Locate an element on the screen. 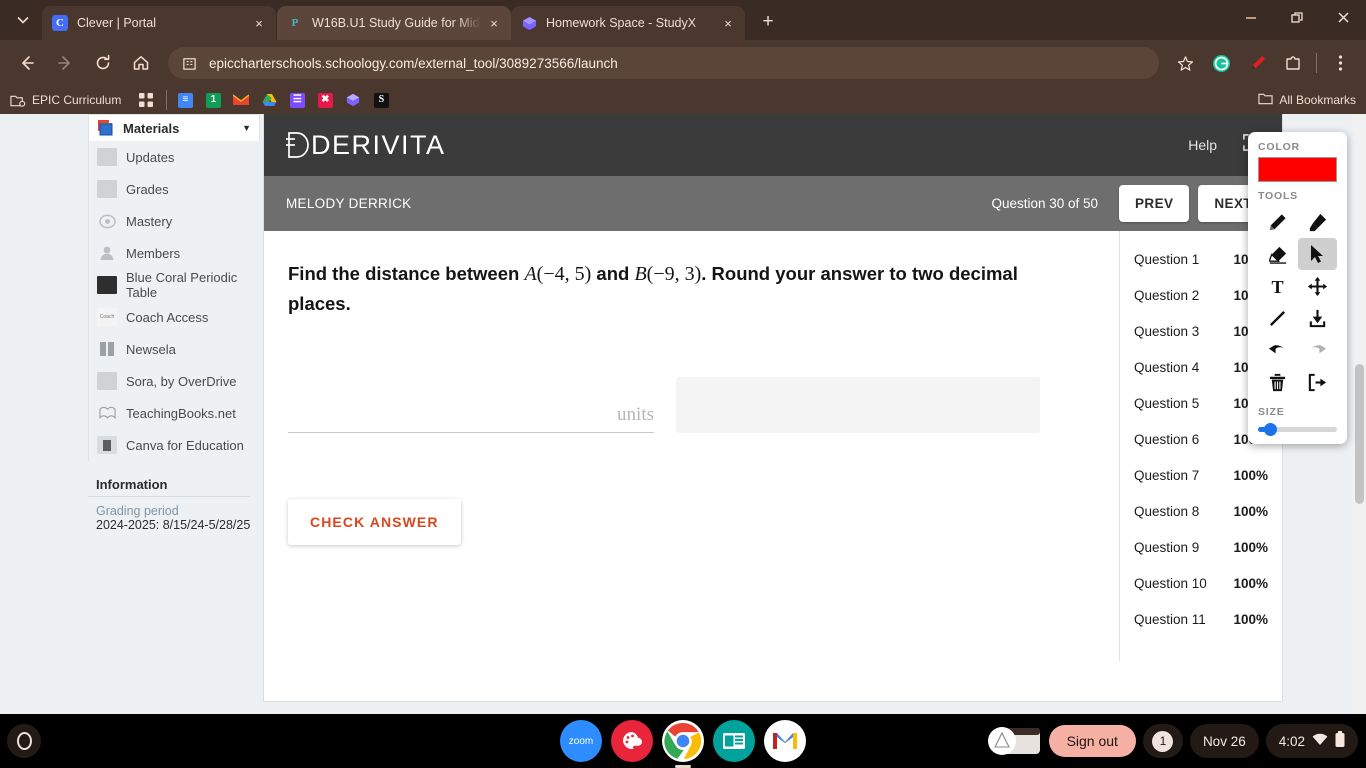 This screenshot has width=1366, height=768. grammarly-icon is located at coordinates (1221, 63).